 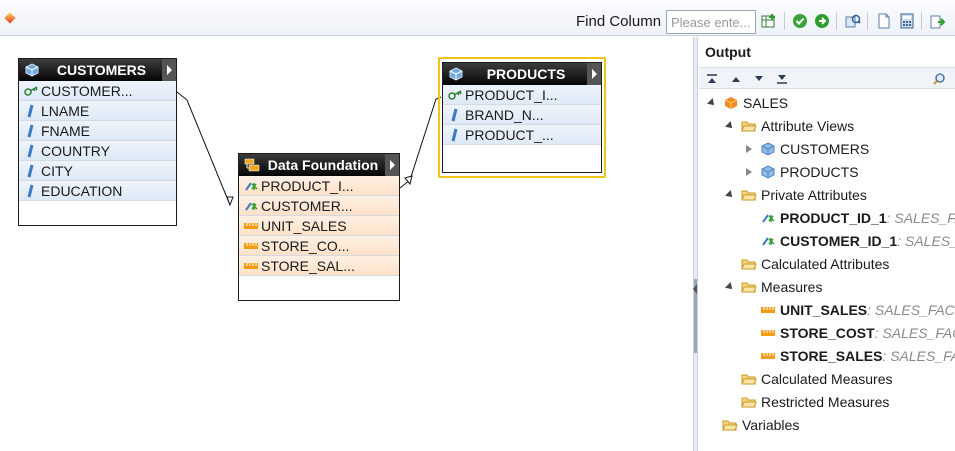 What do you see at coordinates (822, 21) in the screenshot?
I see `activate-icon` at bounding box center [822, 21].